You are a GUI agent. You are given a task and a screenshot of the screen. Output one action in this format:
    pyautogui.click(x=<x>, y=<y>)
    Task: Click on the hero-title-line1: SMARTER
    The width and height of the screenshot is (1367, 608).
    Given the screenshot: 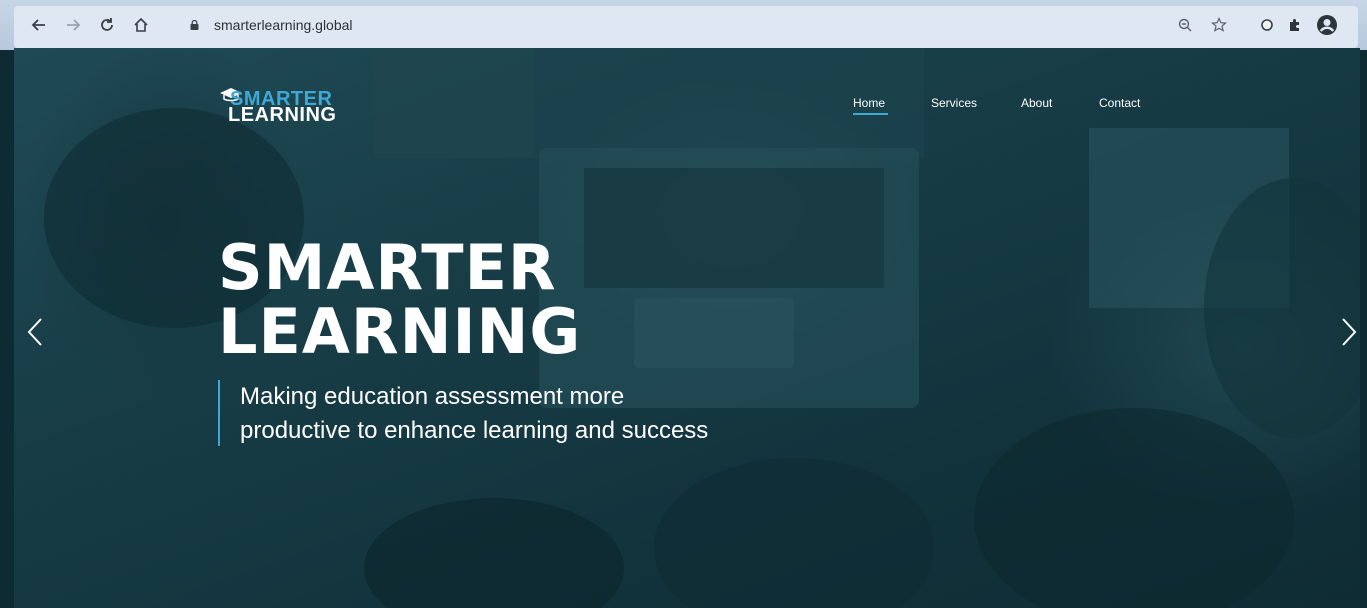 What is the action you would take?
    pyautogui.click(x=387, y=267)
    